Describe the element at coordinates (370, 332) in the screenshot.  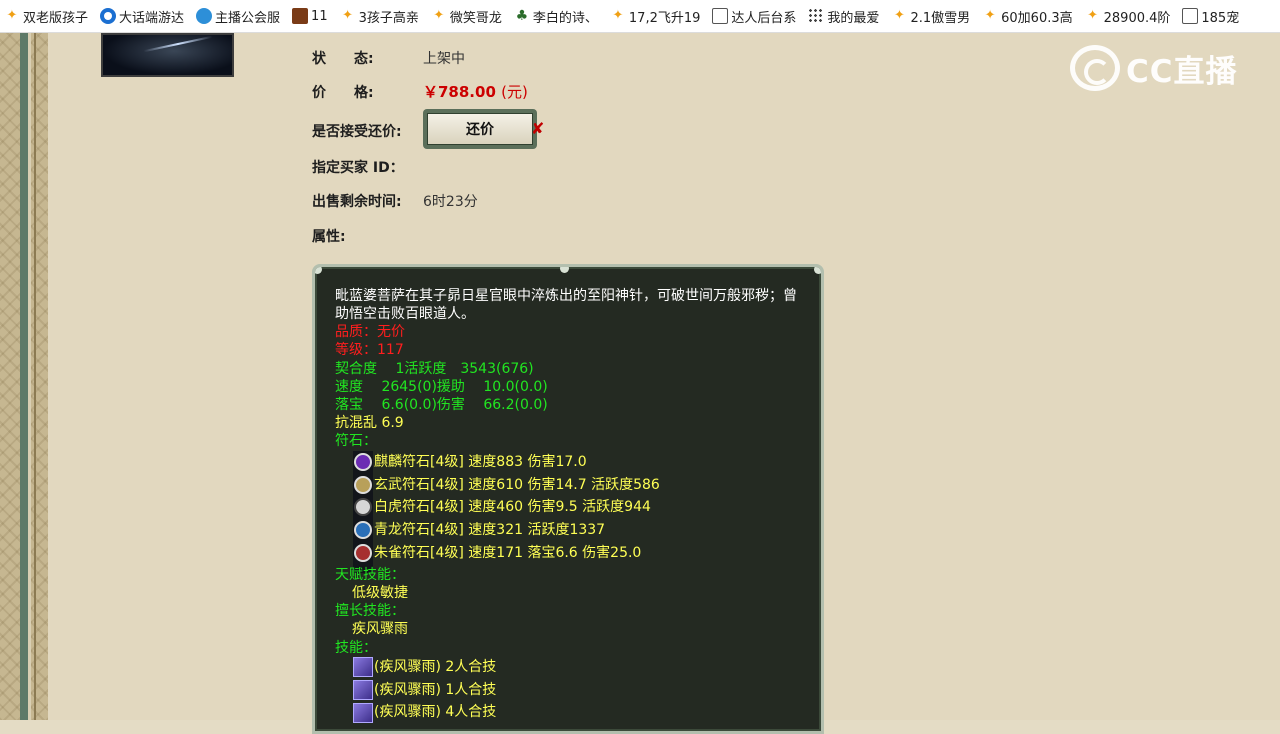
I see `quality-line: 品质：无价` at that location.